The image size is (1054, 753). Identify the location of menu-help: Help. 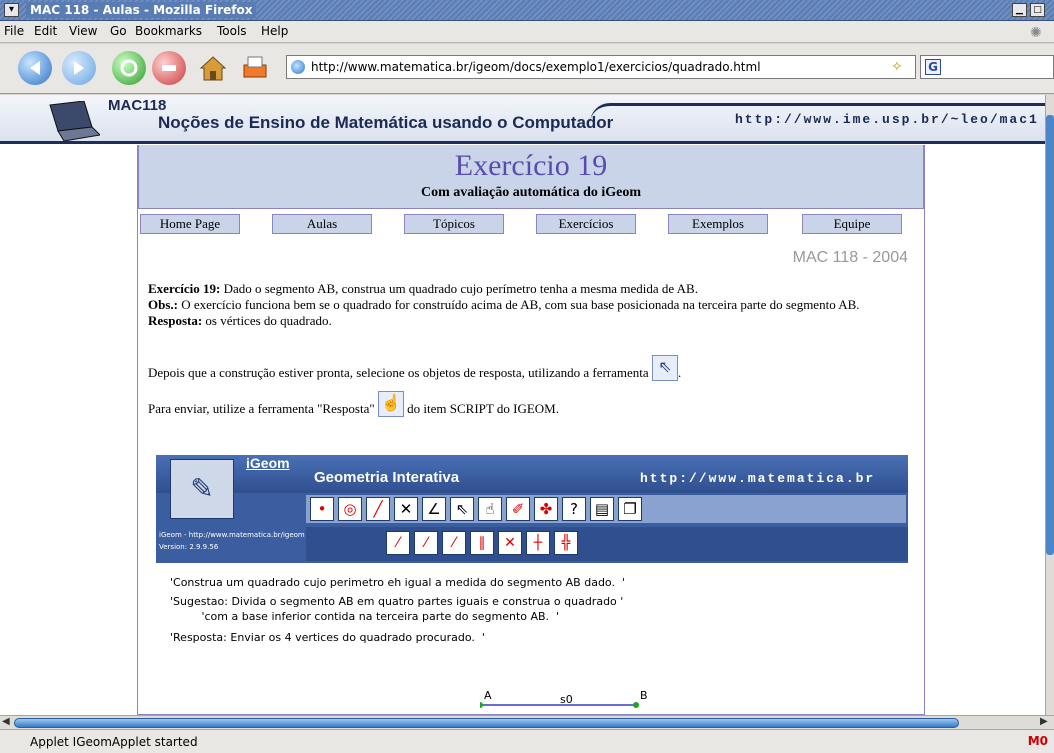
(274, 31).